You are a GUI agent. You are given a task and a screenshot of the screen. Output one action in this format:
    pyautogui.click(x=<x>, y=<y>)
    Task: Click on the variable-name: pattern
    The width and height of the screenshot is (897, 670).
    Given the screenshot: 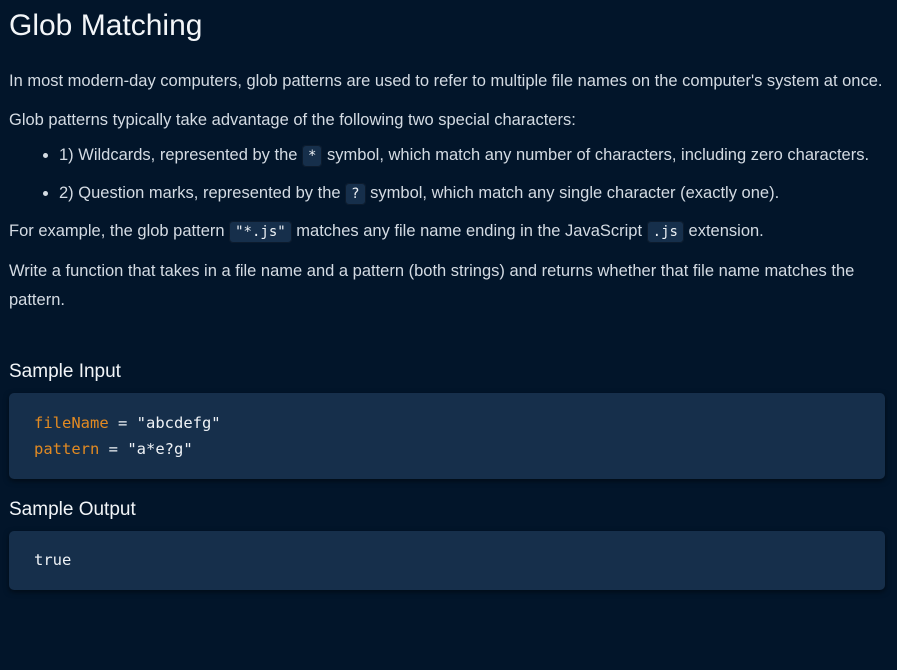 What is the action you would take?
    pyautogui.click(x=67, y=449)
    